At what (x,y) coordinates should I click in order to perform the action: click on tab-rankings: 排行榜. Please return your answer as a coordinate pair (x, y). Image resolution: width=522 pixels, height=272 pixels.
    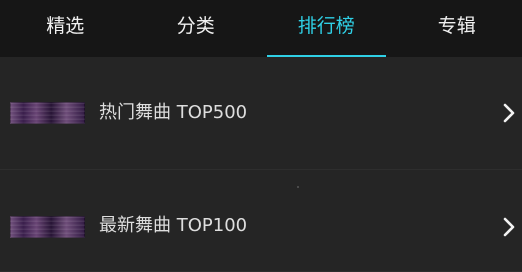
    Looking at the image, I should click on (326, 28).